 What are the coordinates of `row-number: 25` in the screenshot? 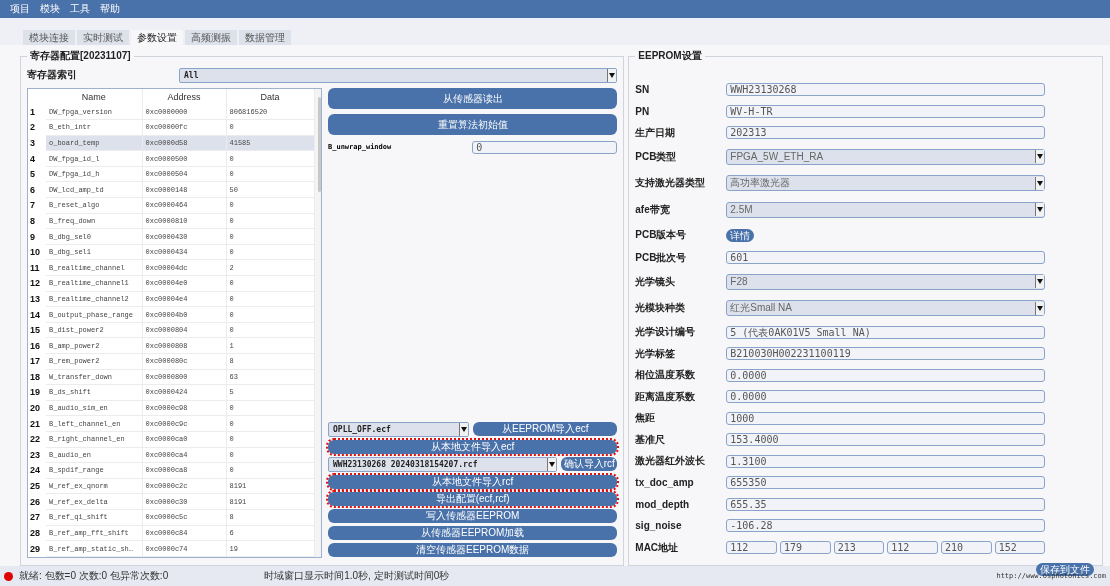 It's located at (37, 486).